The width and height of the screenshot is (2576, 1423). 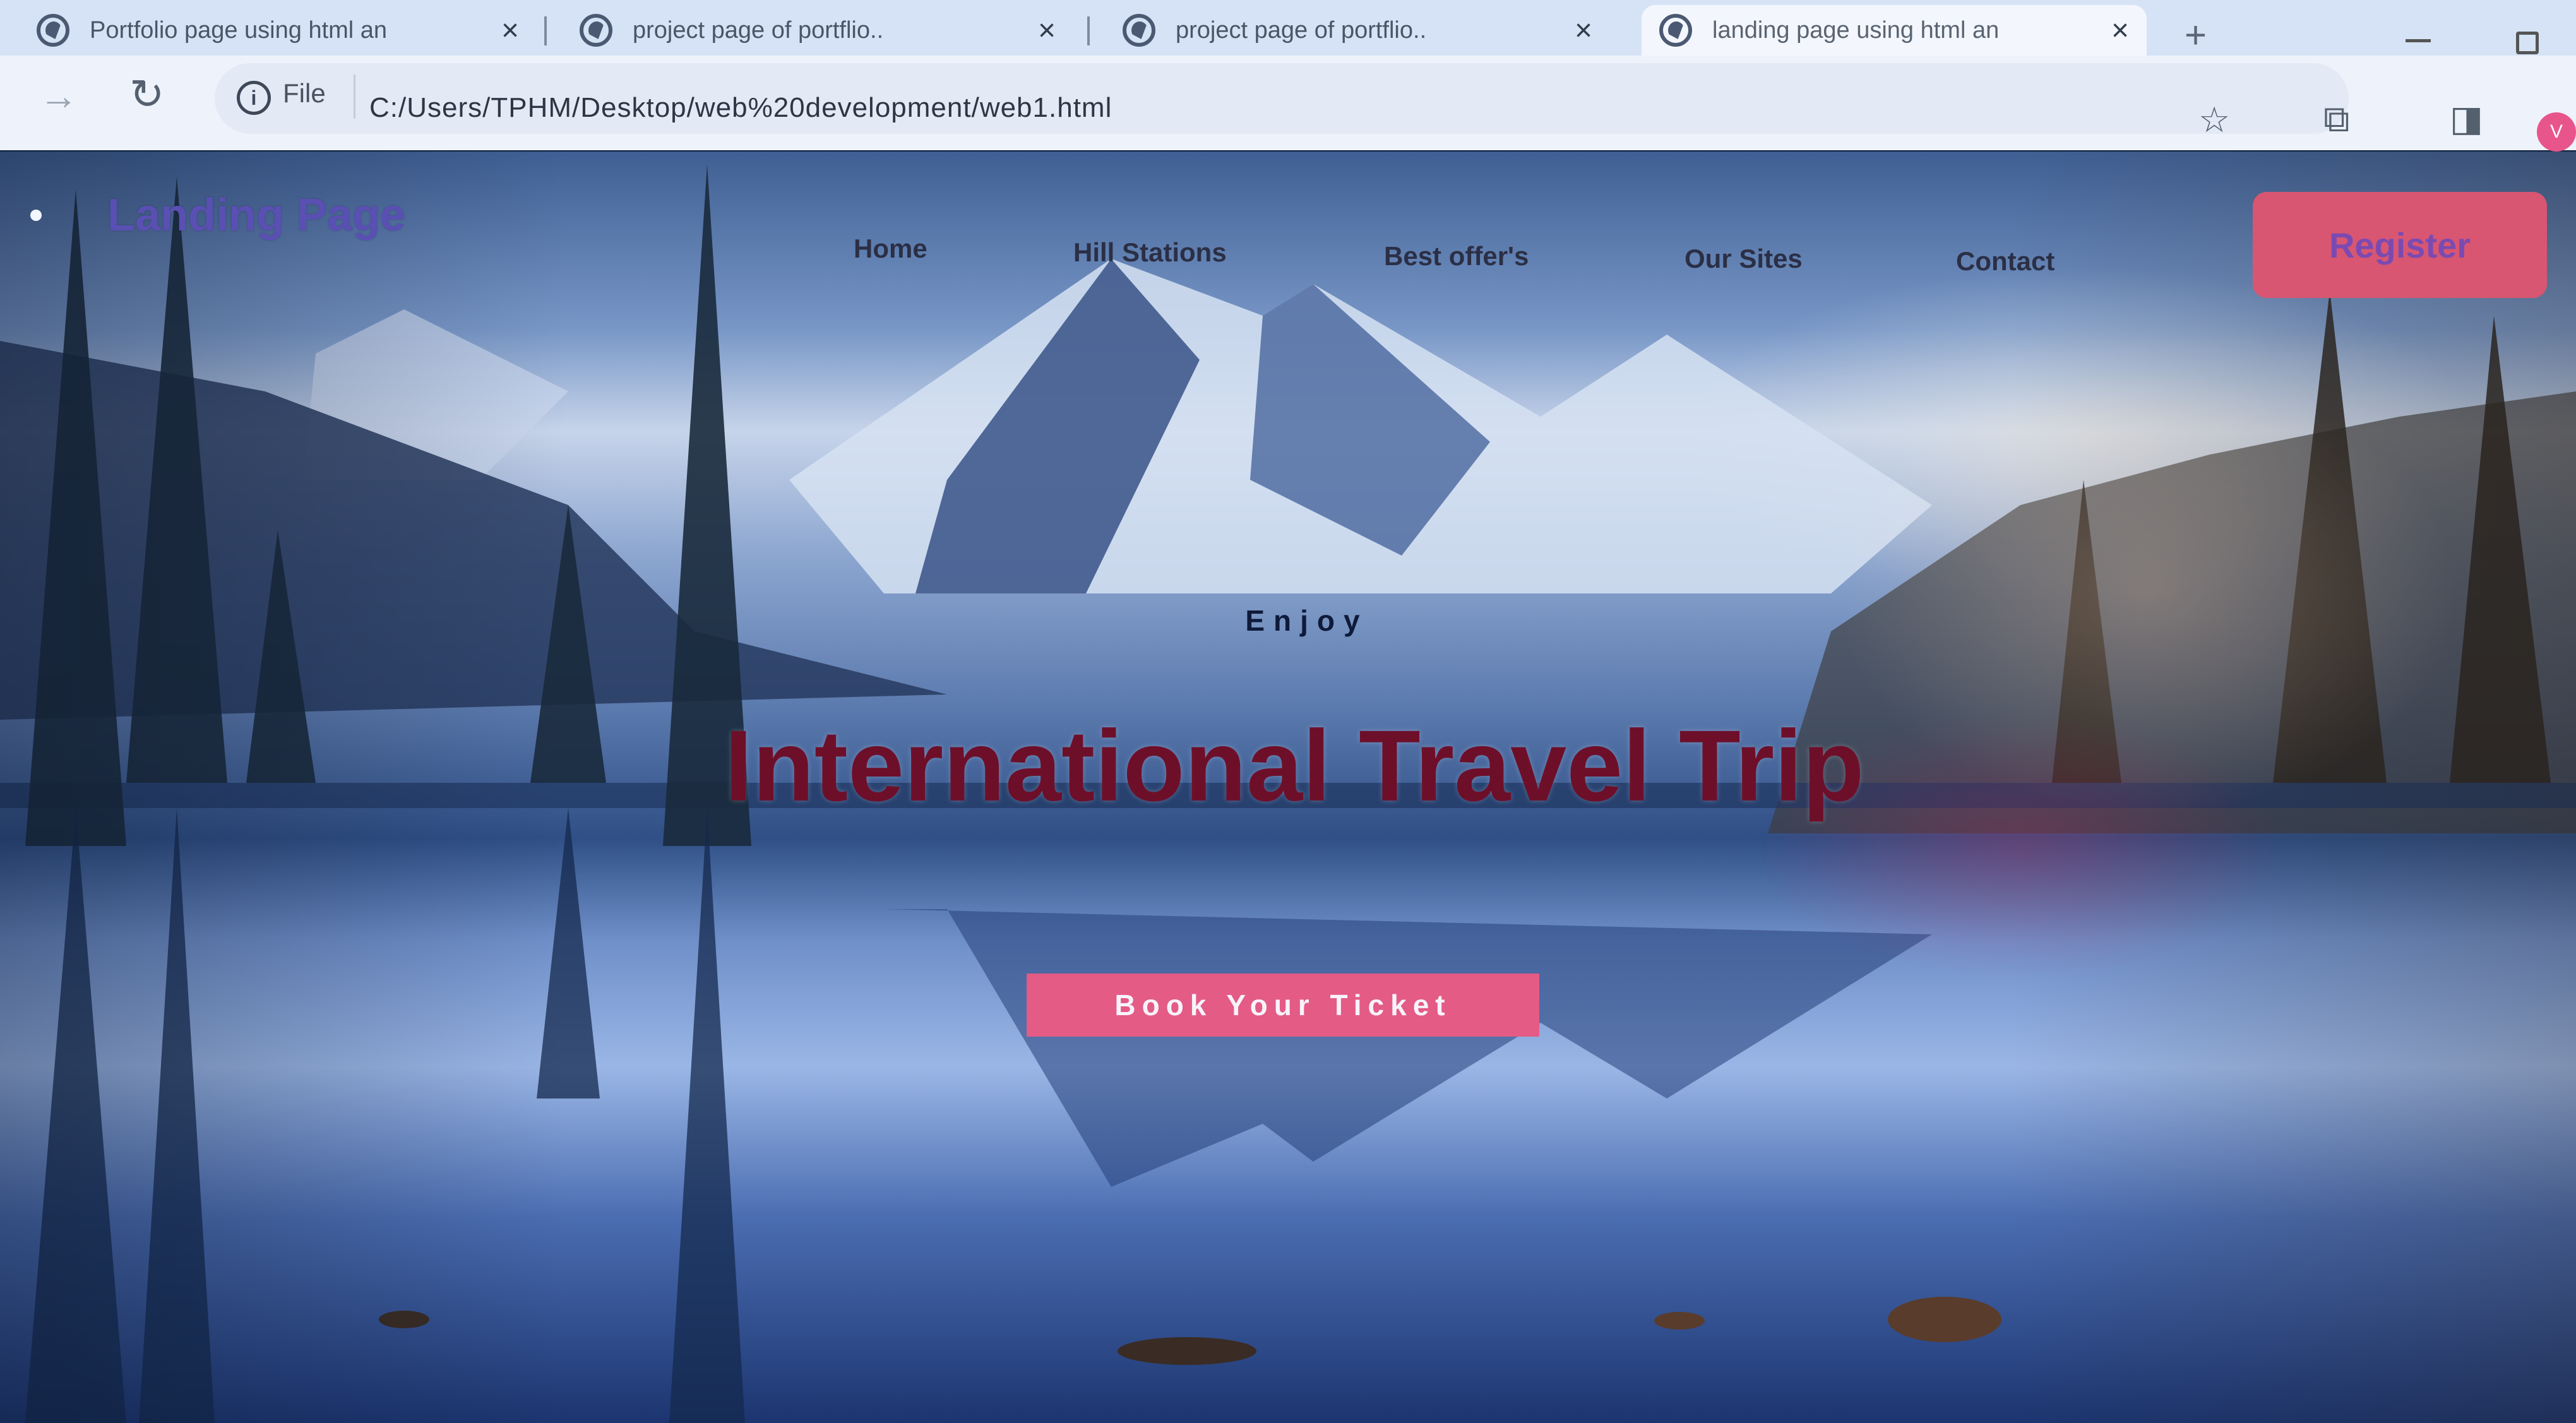 What do you see at coordinates (2336, 119) in the screenshot?
I see `extensions-icon: ⧉` at bounding box center [2336, 119].